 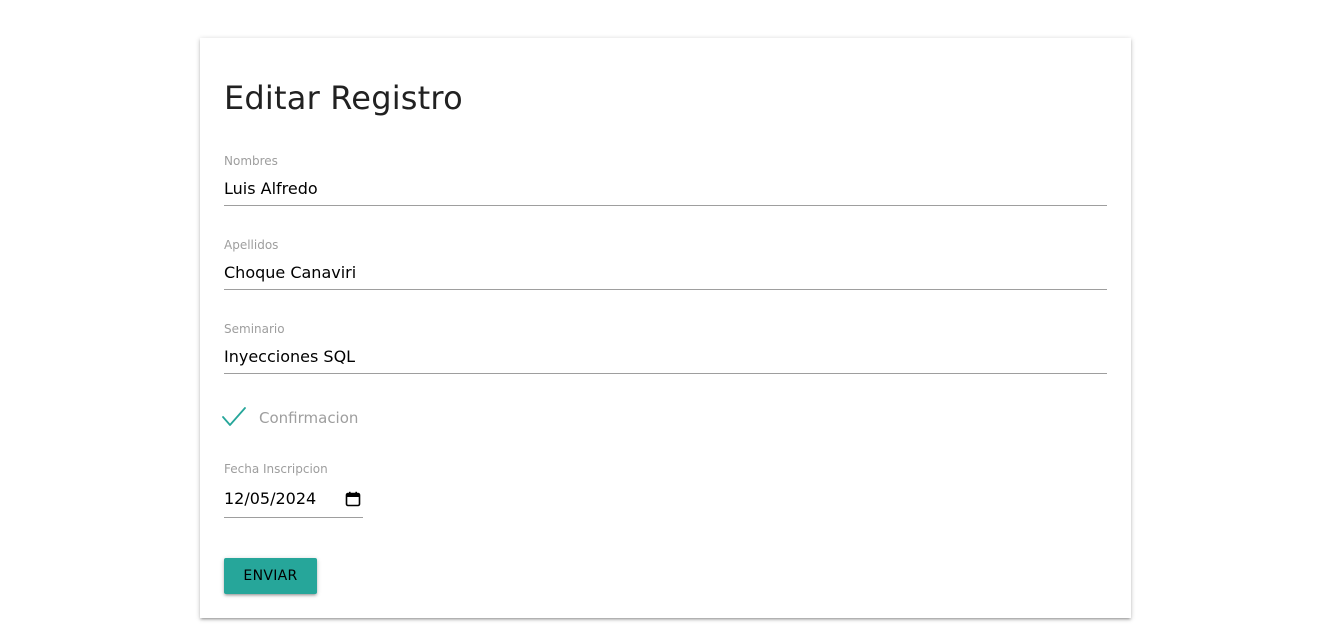 I want to click on checkmark-icon, so click(x=234, y=418).